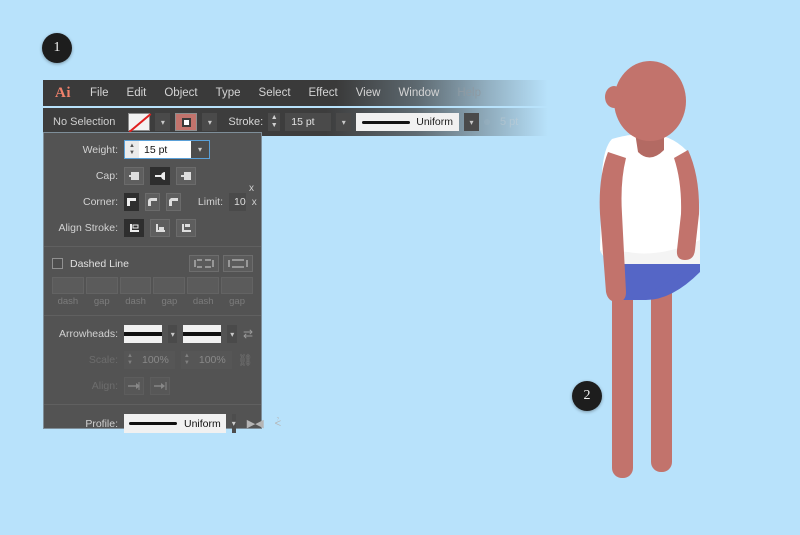 The width and height of the screenshot is (800, 535). I want to click on step-badge-1: 1, so click(57, 48).